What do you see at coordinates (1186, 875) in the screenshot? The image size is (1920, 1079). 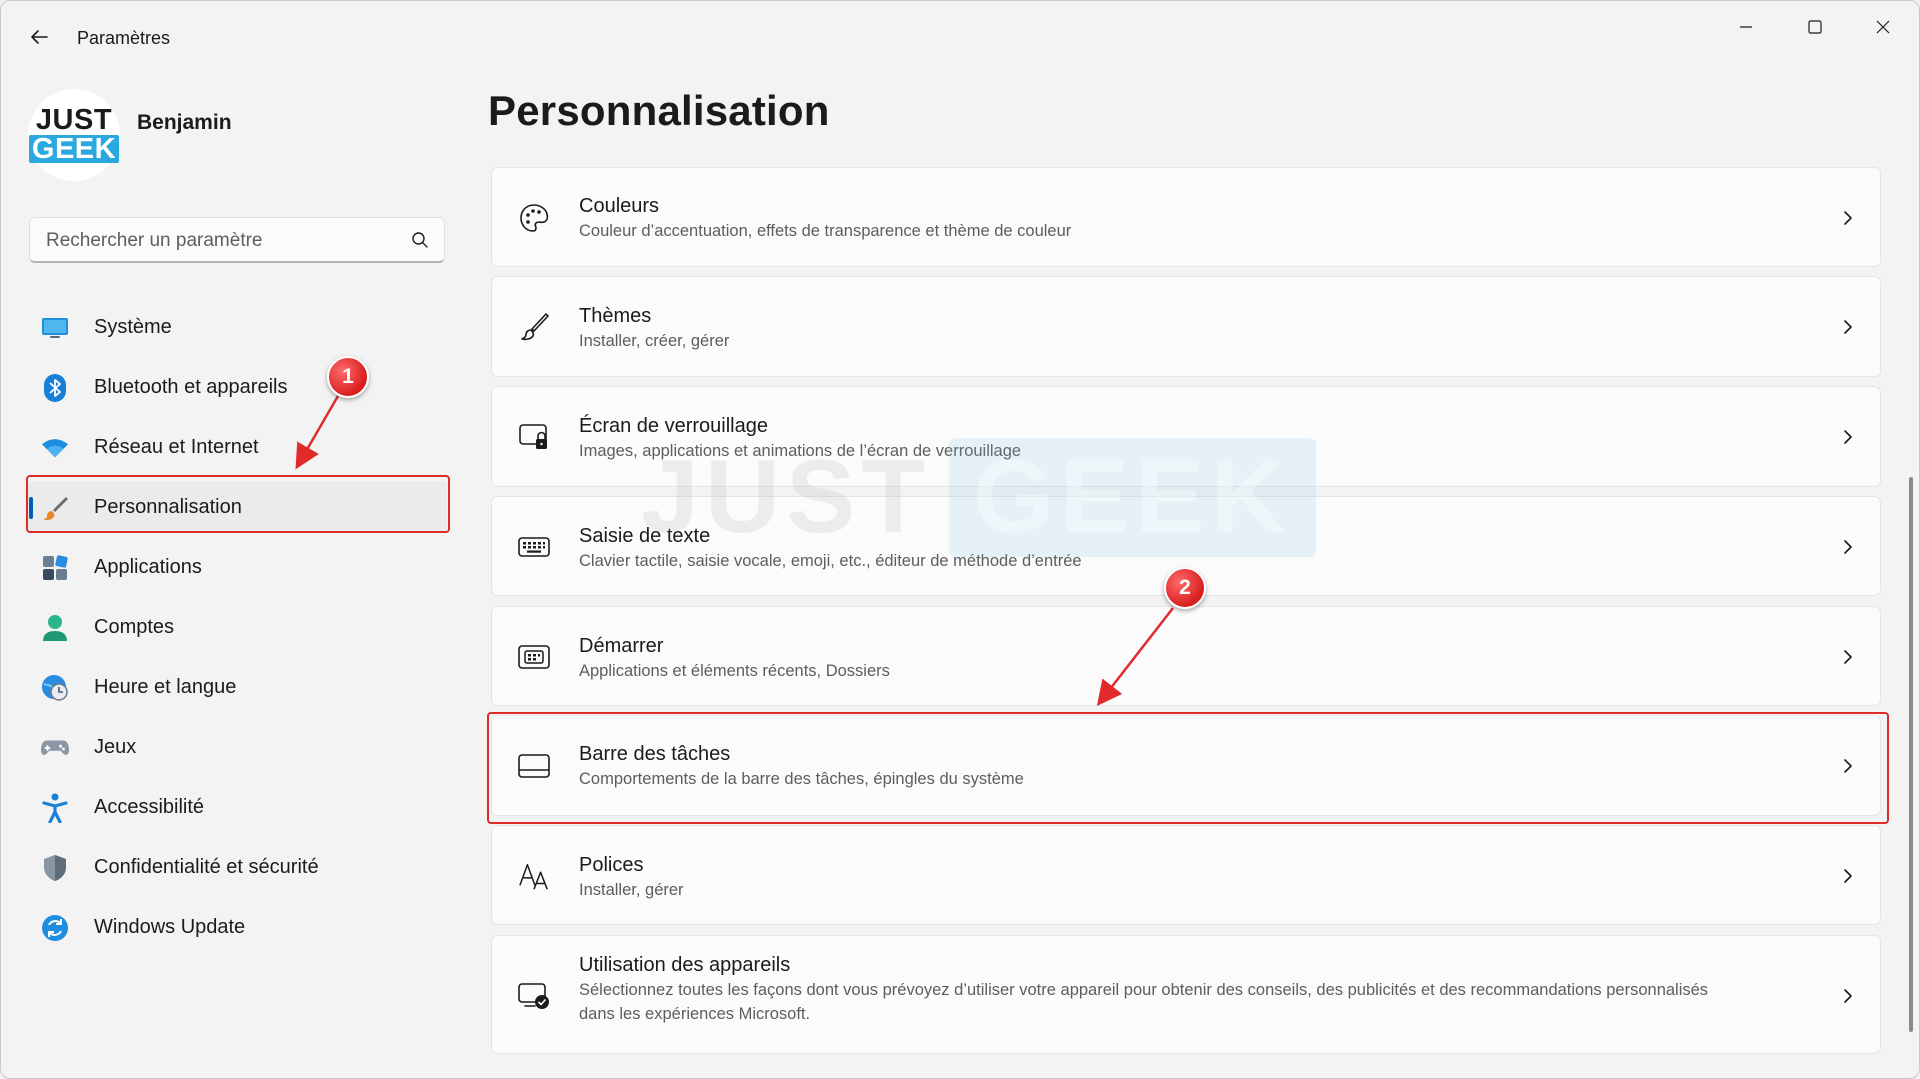 I see `card-polices: Polices Installer, gérer` at bounding box center [1186, 875].